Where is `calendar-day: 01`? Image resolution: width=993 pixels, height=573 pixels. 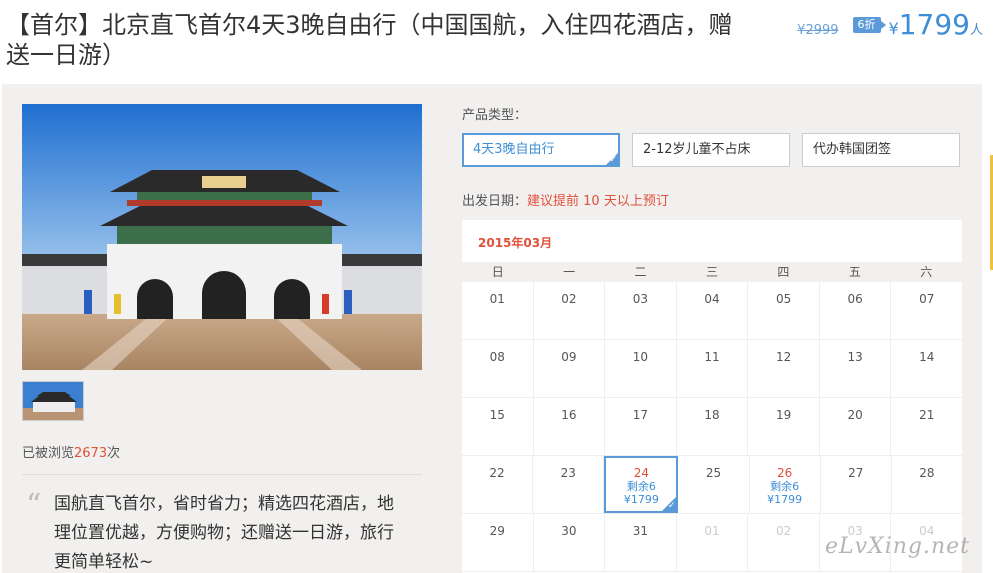 calendar-day: 01 is located at coordinates (498, 310).